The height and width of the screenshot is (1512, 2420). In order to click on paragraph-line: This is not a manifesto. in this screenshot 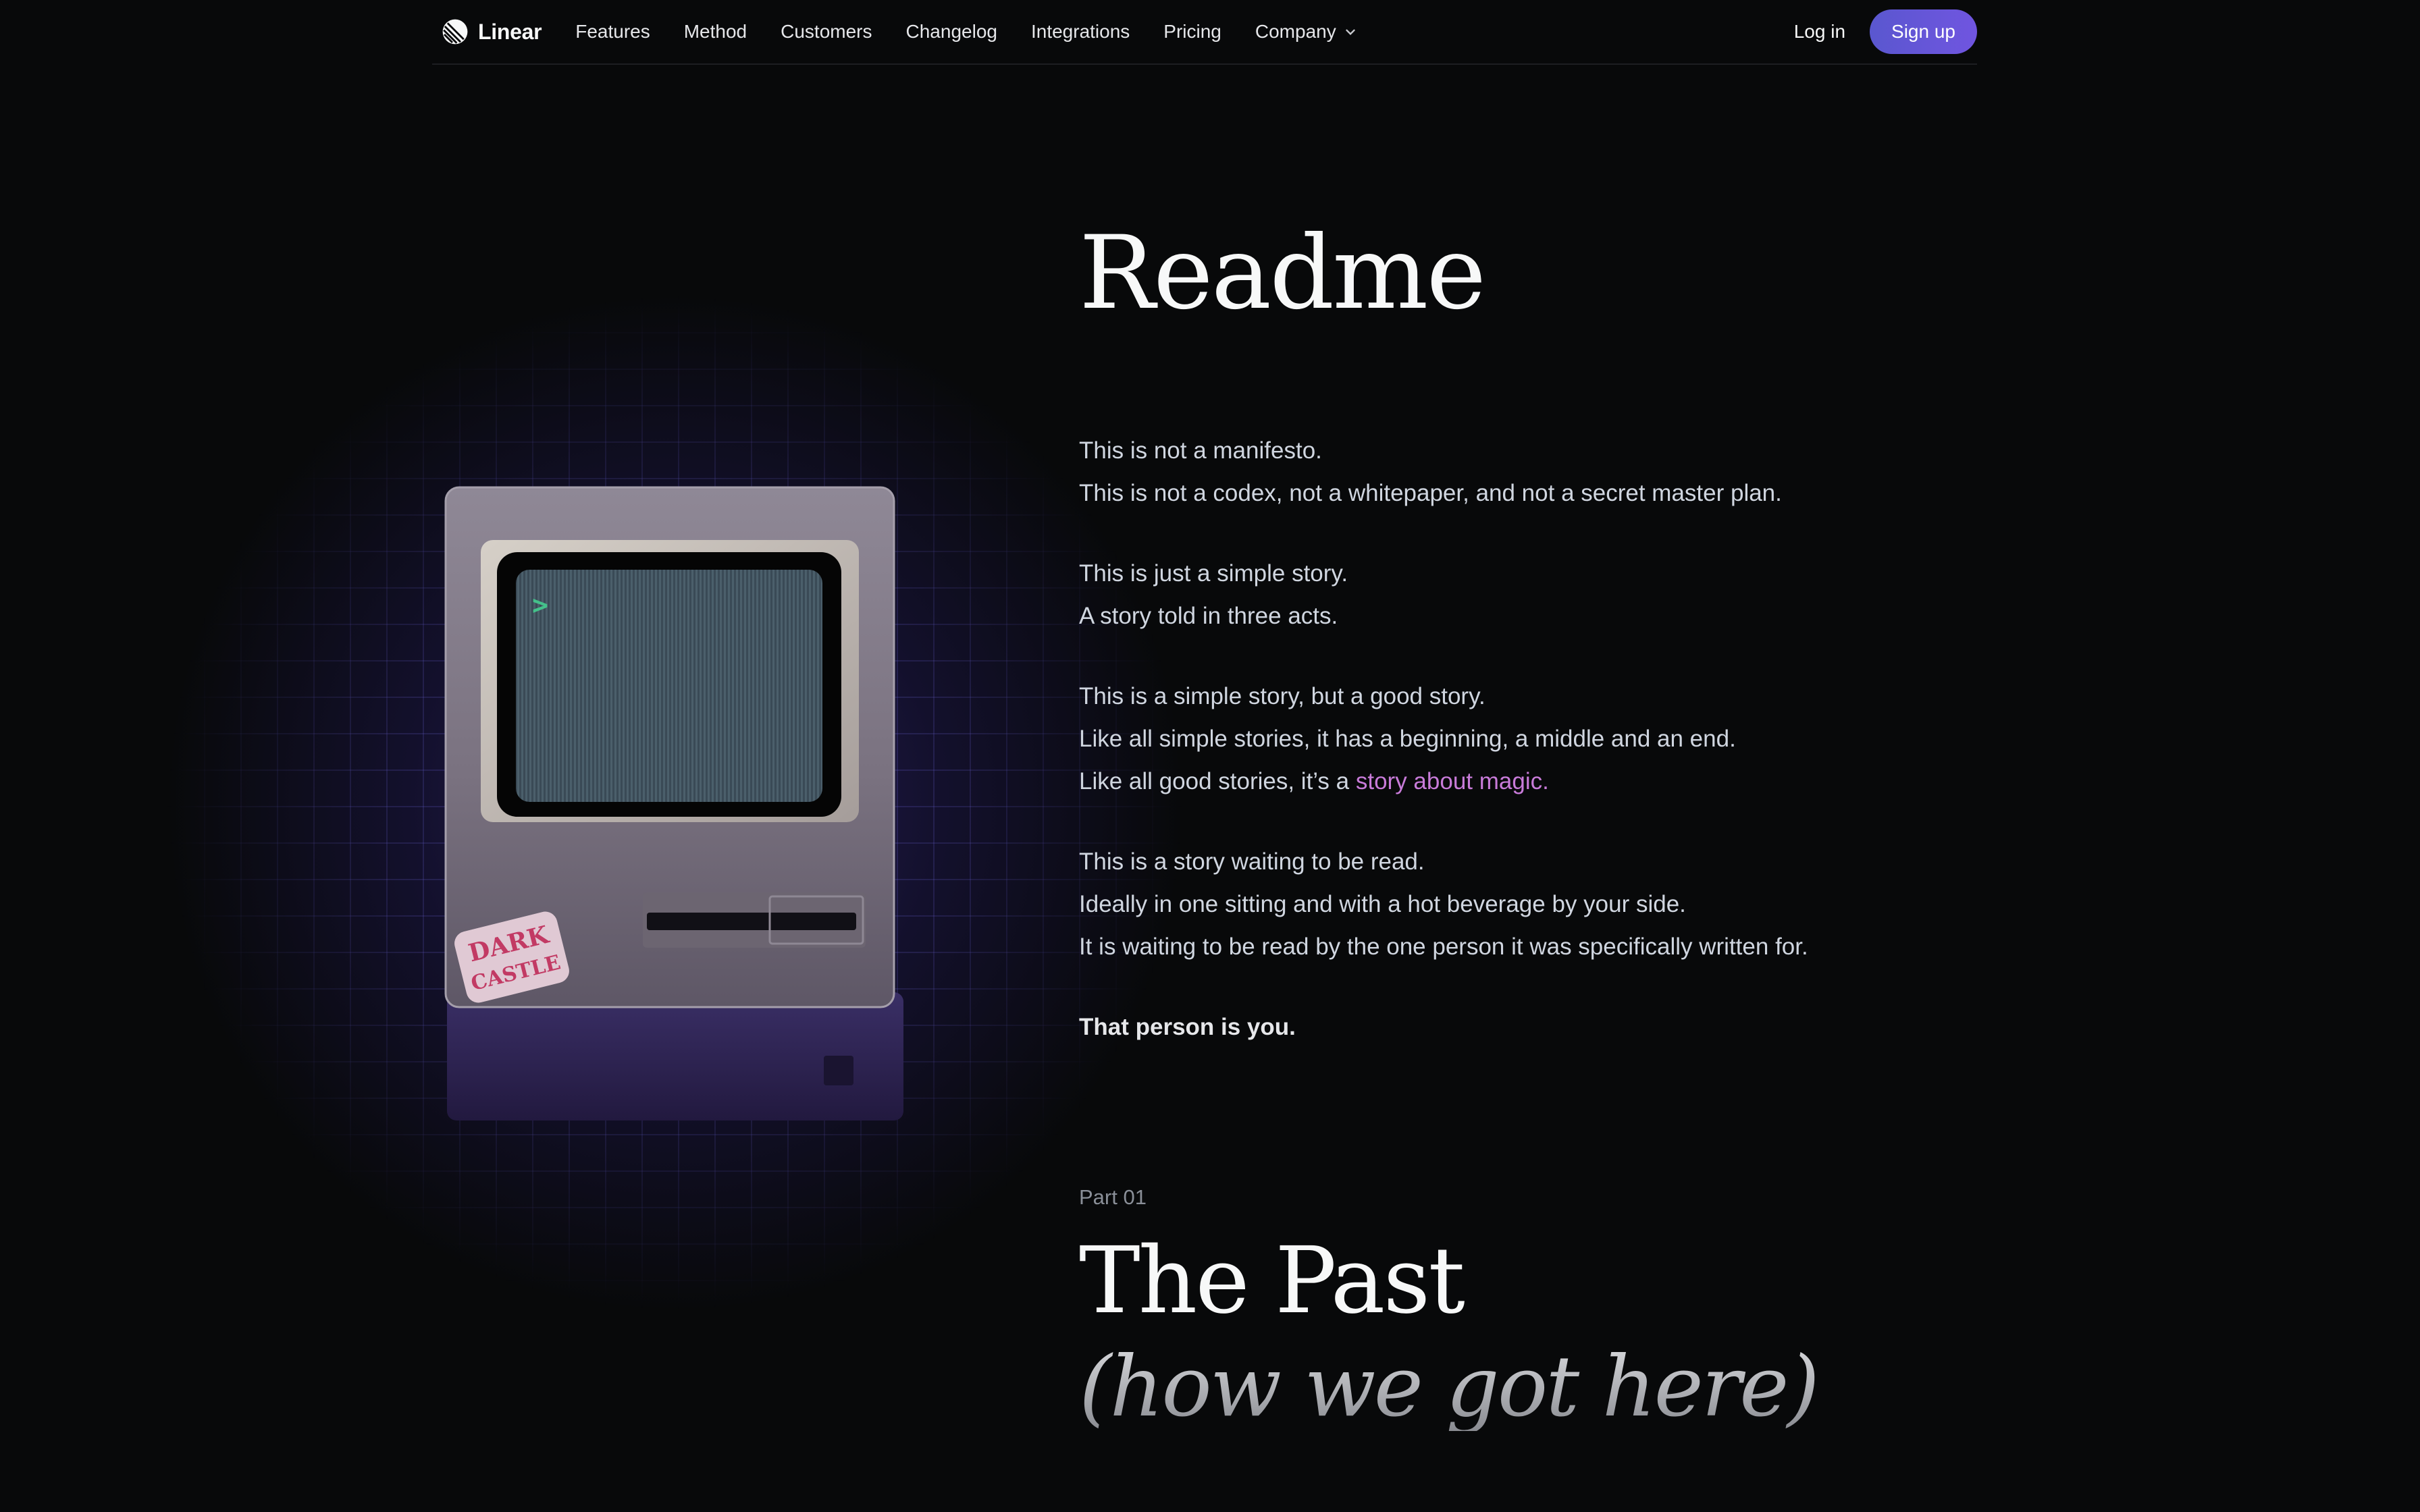, I will do `click(1200, 450)`.